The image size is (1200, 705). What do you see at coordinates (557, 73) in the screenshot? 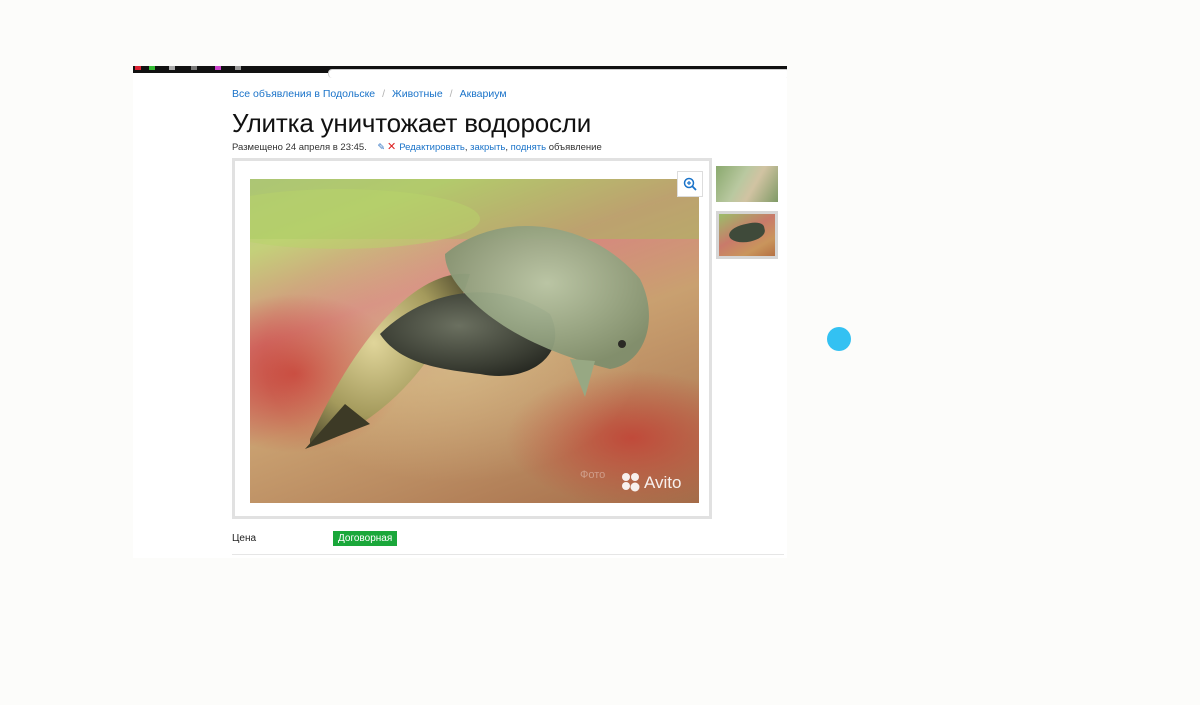
I see `address-bar` at bounding box center [557, 73].